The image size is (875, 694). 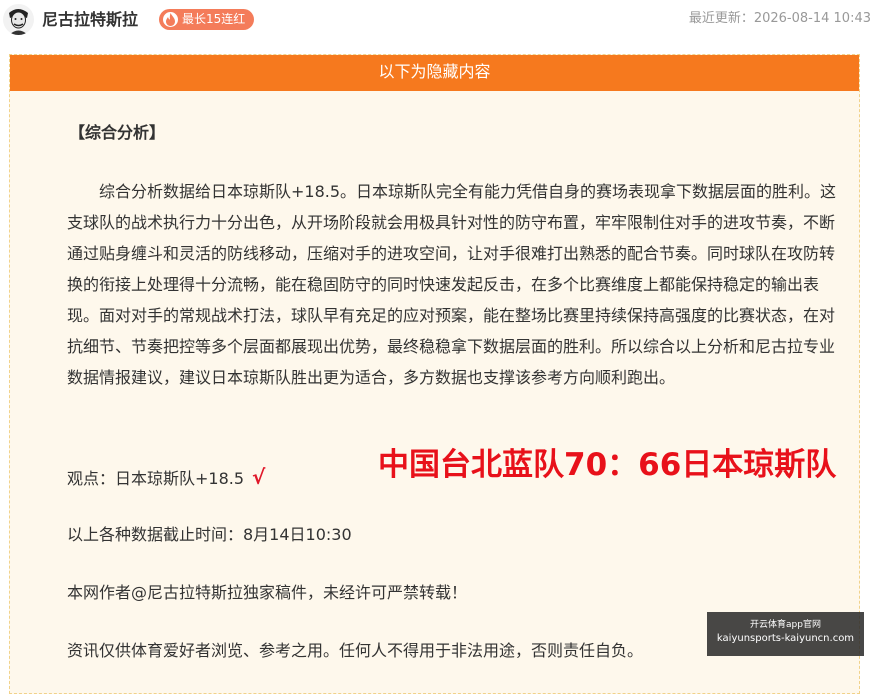 What do you see at coordinates (156, 478) in the screenshot?
I see `view-text: 观点：日本琼斯队+18.5` at bounding box center [156, 478].